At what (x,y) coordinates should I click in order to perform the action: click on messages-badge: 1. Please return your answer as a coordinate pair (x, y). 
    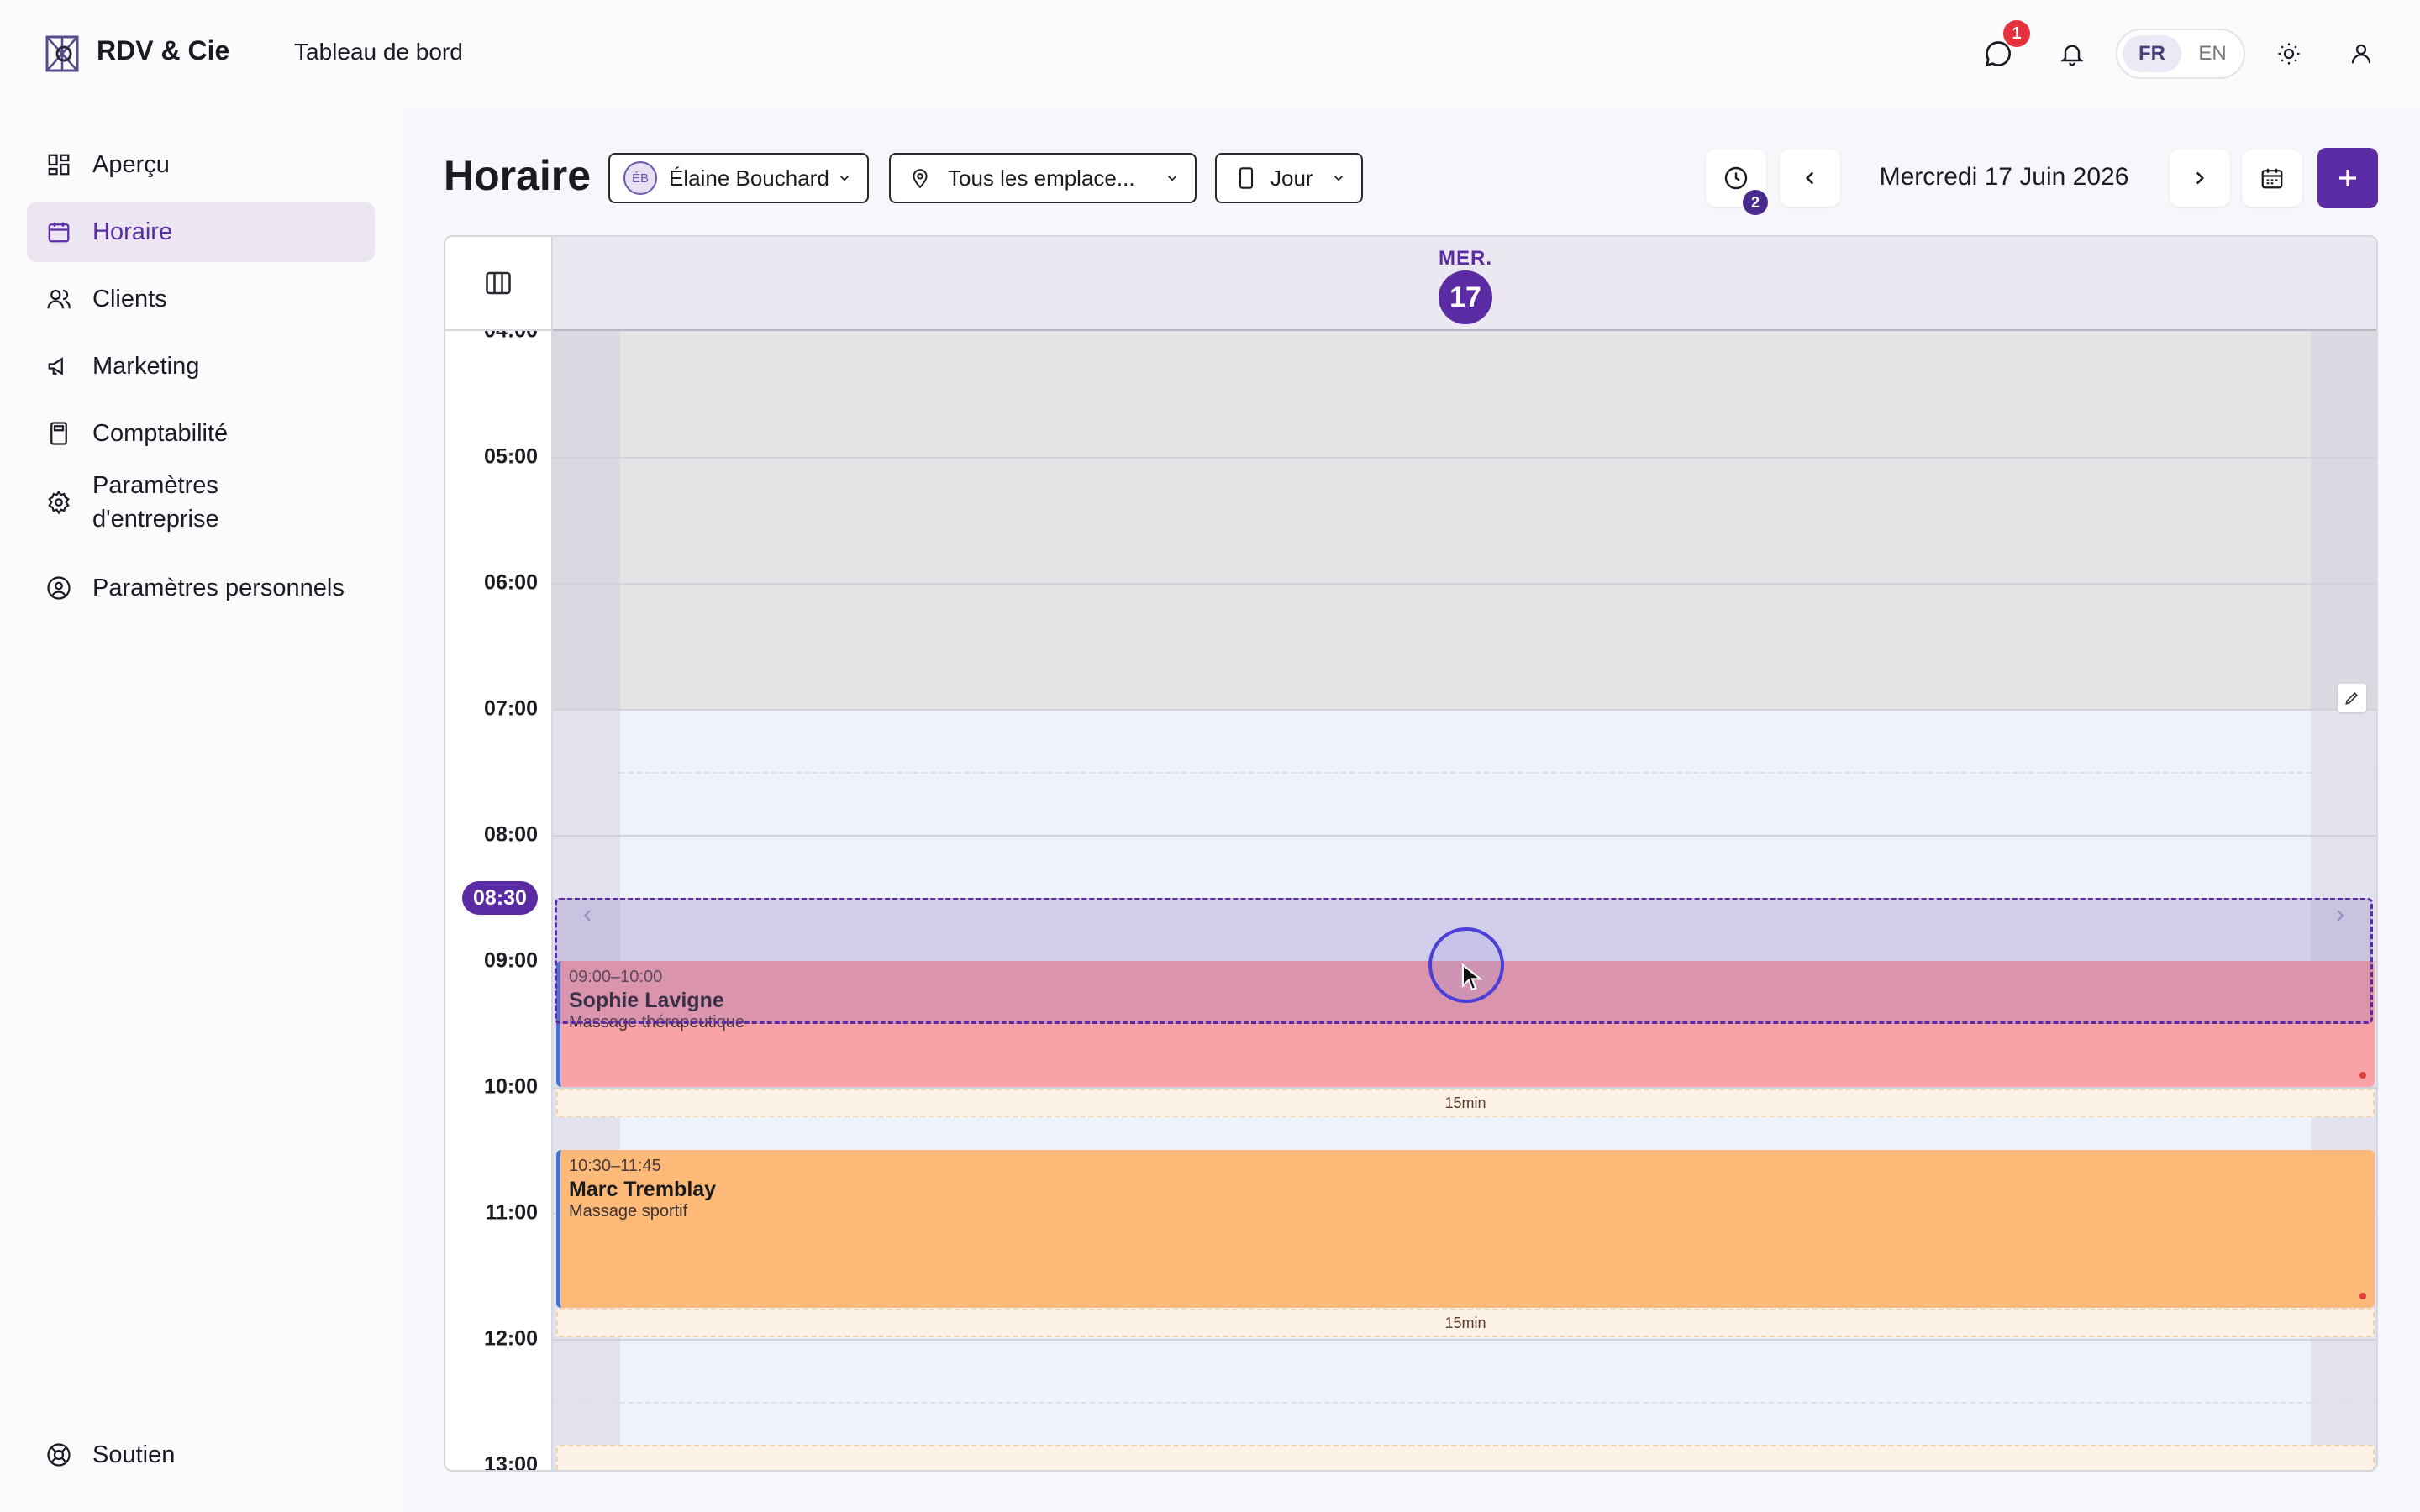
    Looking at the image, I should click on (2016, 33).